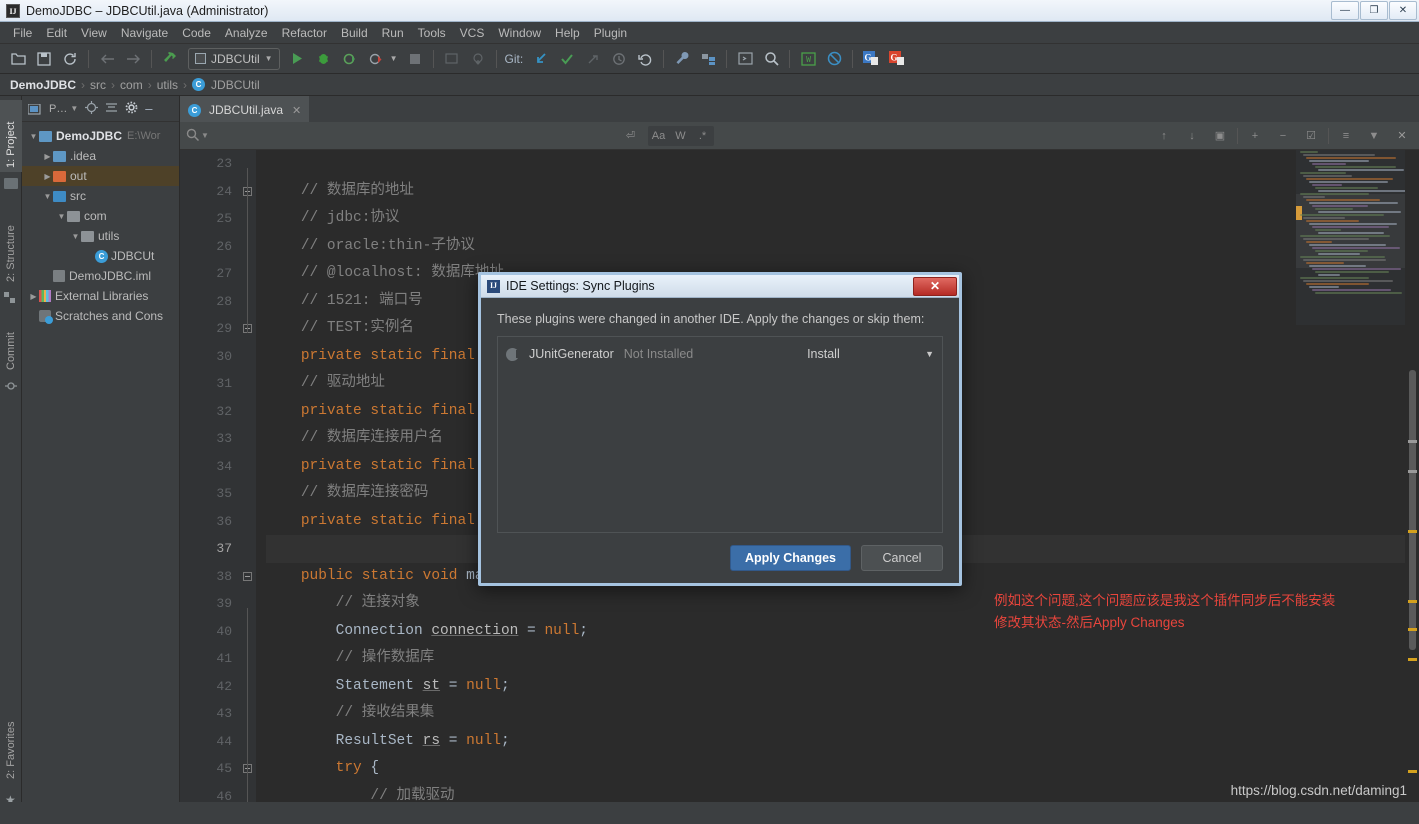 The image size is (1419, 824). Describe the element at coordinates (170, 59) in the screenshot. I see `build-hammer-icon` at that location.